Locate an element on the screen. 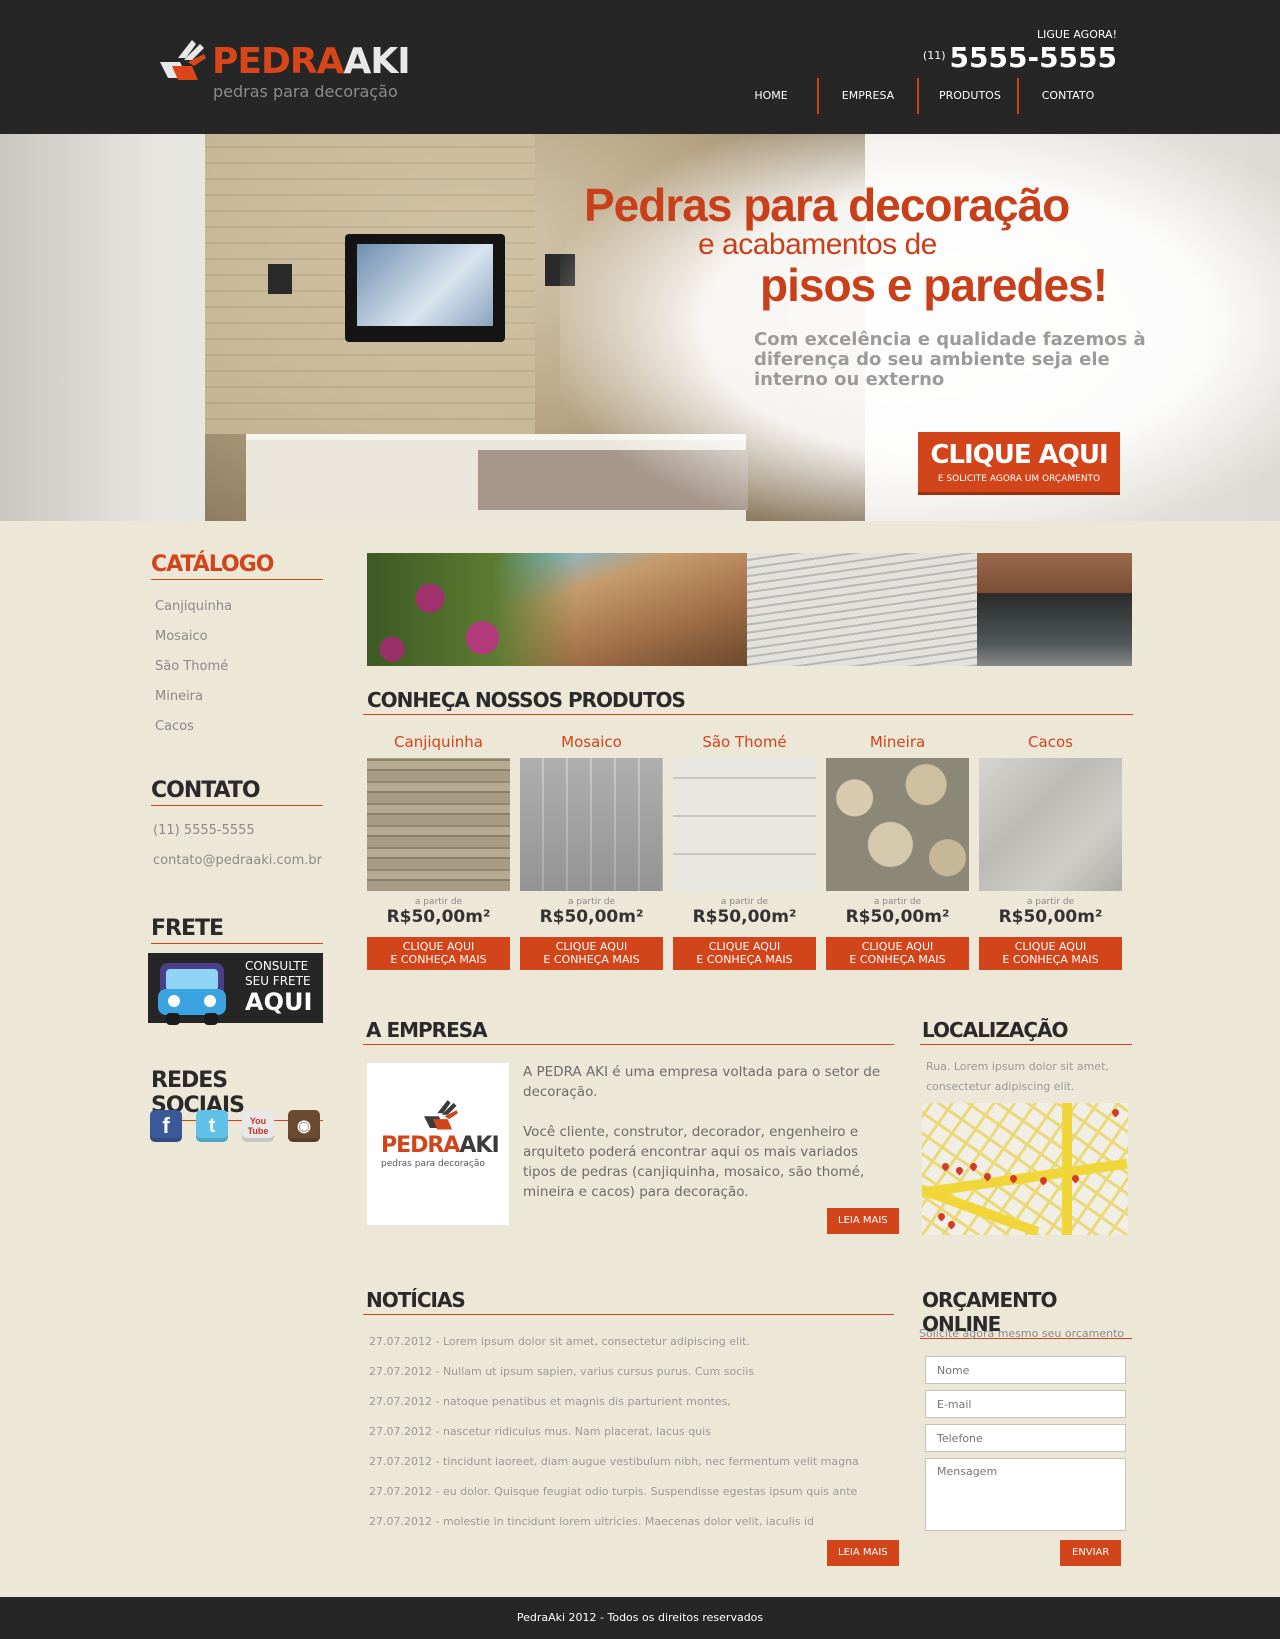 This screenshot has width=1280, height=1639. empresa-more-button: LEIA MAIS is located at coordinates (863, 1221).